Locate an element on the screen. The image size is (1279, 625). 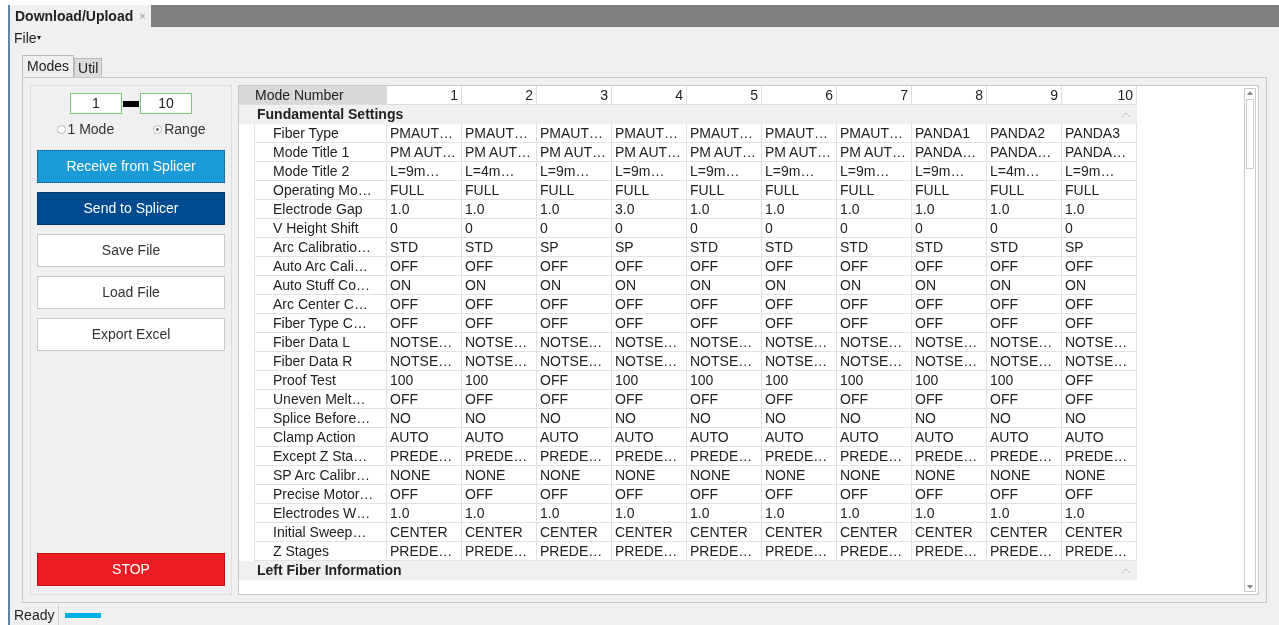
section-header: Fundamental Settings is located at coordinates (688, 114).